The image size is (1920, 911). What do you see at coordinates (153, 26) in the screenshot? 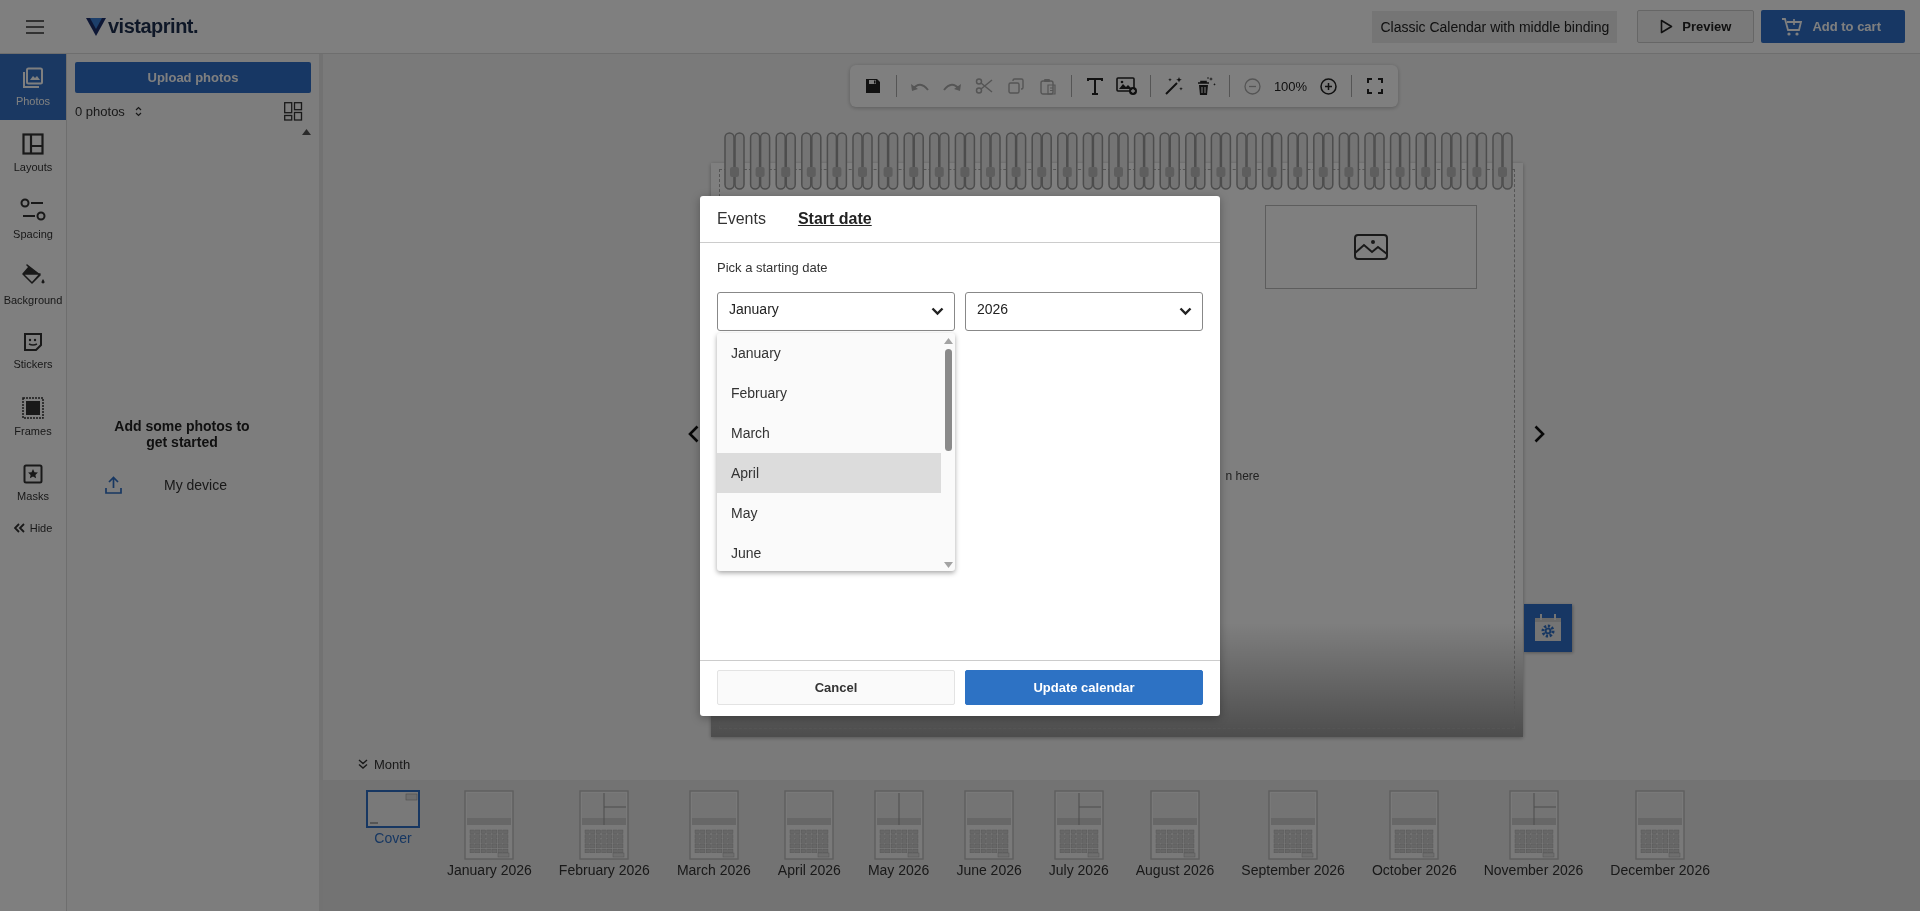
I see `logo-text: vistaprint.` at bounding box center [153, 26].